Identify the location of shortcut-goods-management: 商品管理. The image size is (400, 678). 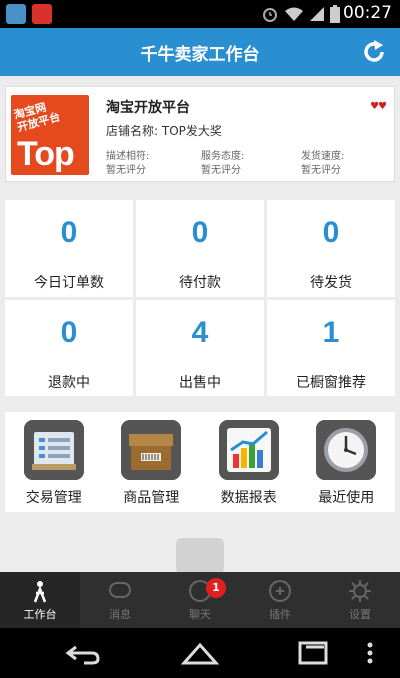
(152, 462).